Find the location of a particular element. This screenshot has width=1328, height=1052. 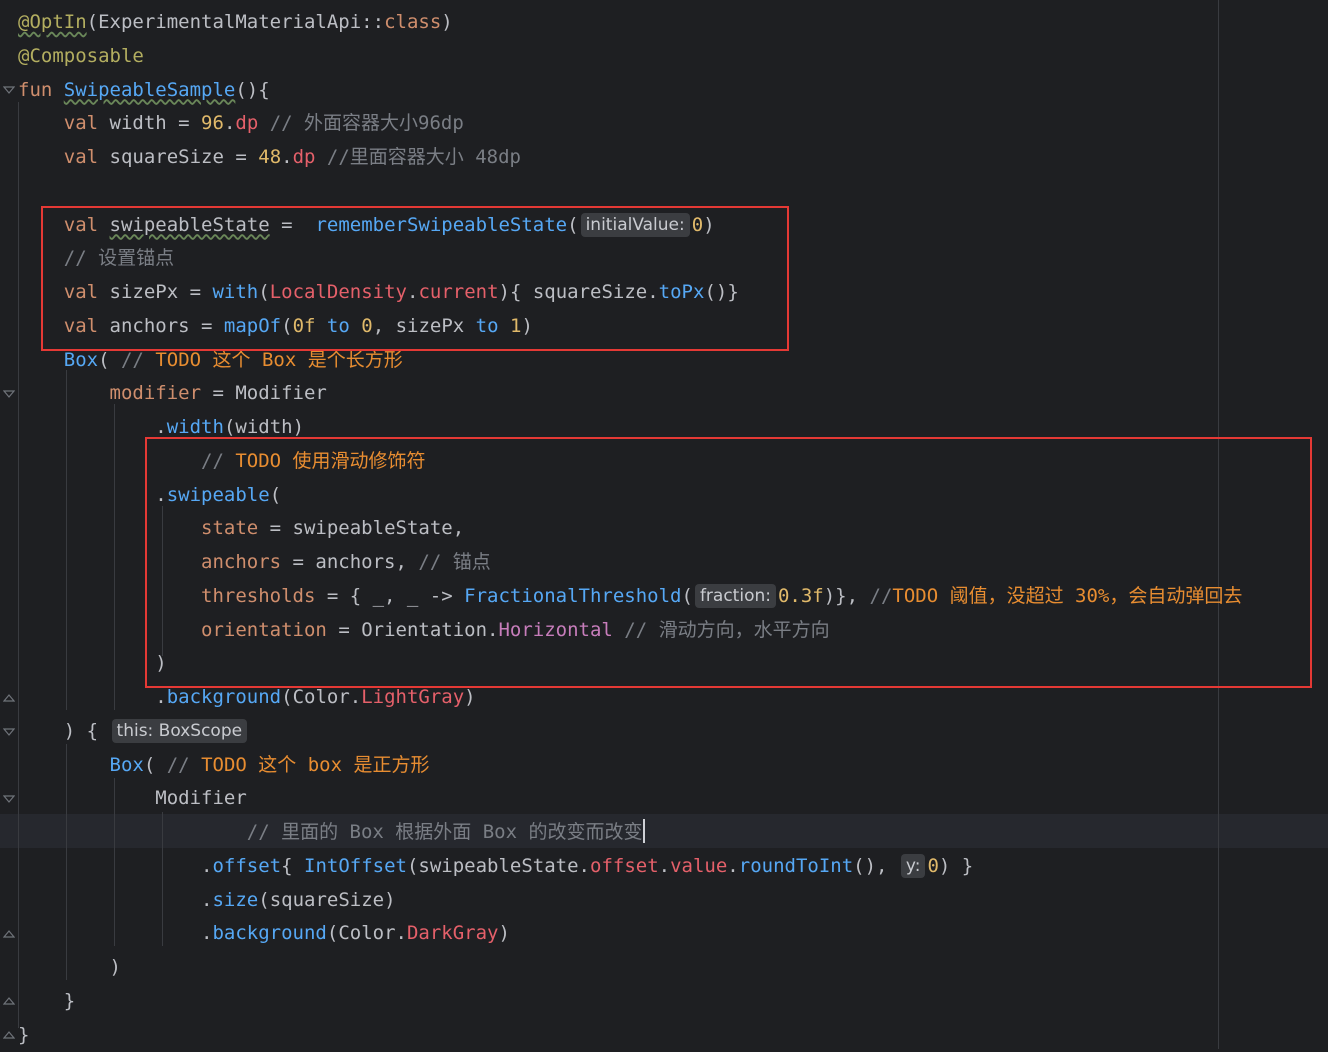

code-token: 48 is located at coordinates (270, 157).